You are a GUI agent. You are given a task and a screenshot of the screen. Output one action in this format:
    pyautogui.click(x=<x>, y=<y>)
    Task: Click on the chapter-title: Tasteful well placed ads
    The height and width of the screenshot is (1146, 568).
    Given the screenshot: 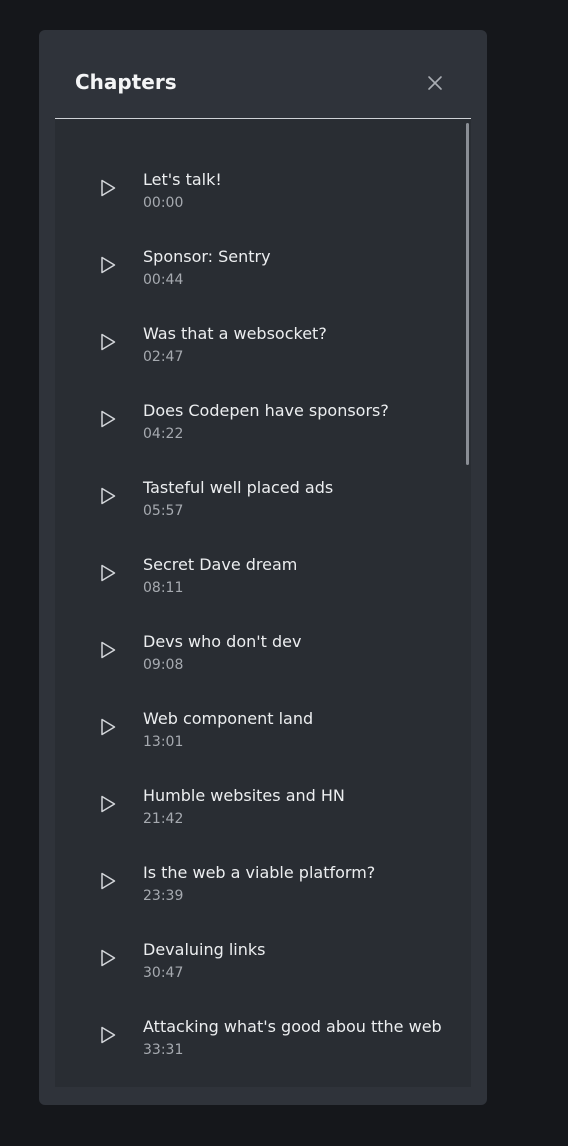 What is the action you would take?
    pyautogui.click(x=238, y=487)
    